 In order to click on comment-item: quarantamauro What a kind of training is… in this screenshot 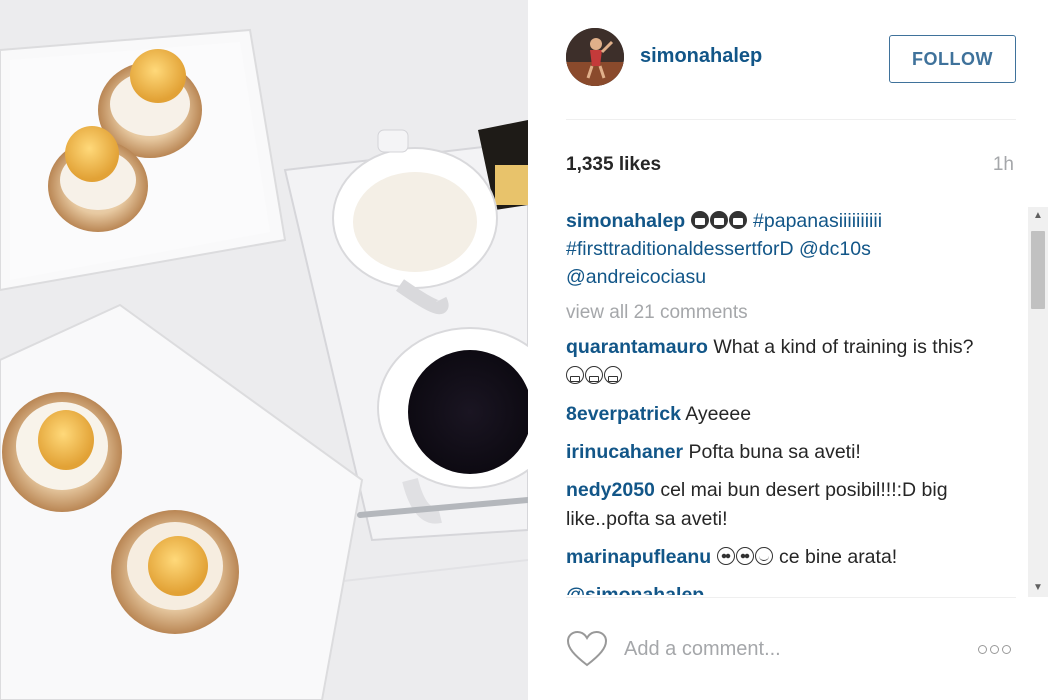, I will do `click(781, 362)`.